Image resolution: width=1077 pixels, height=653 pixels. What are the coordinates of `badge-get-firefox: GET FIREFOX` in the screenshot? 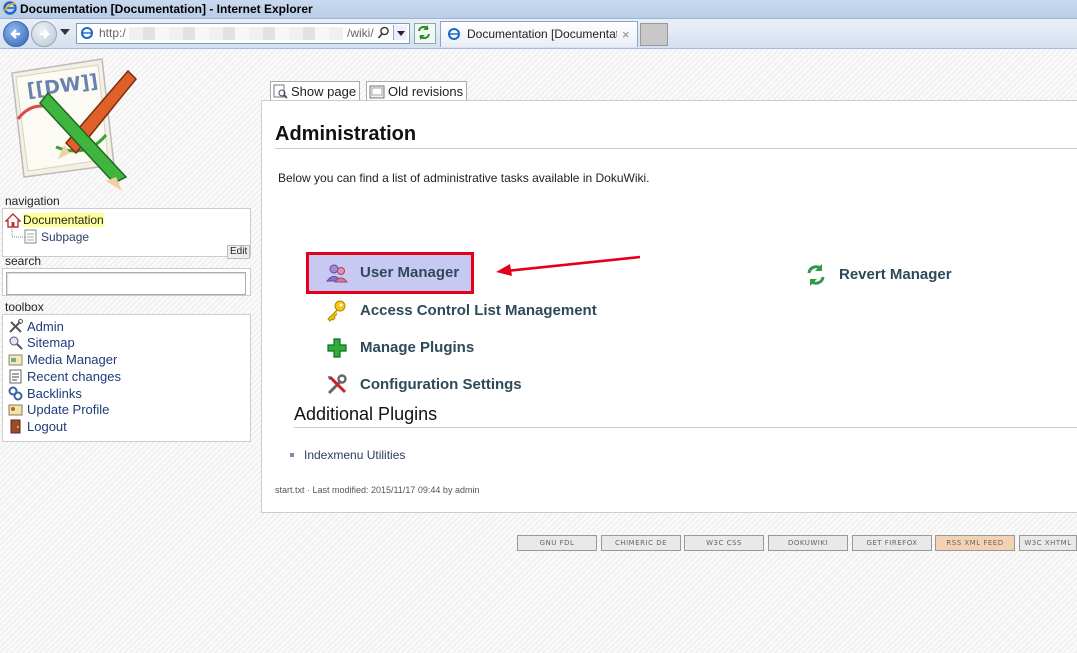 It's located at (892, 543).